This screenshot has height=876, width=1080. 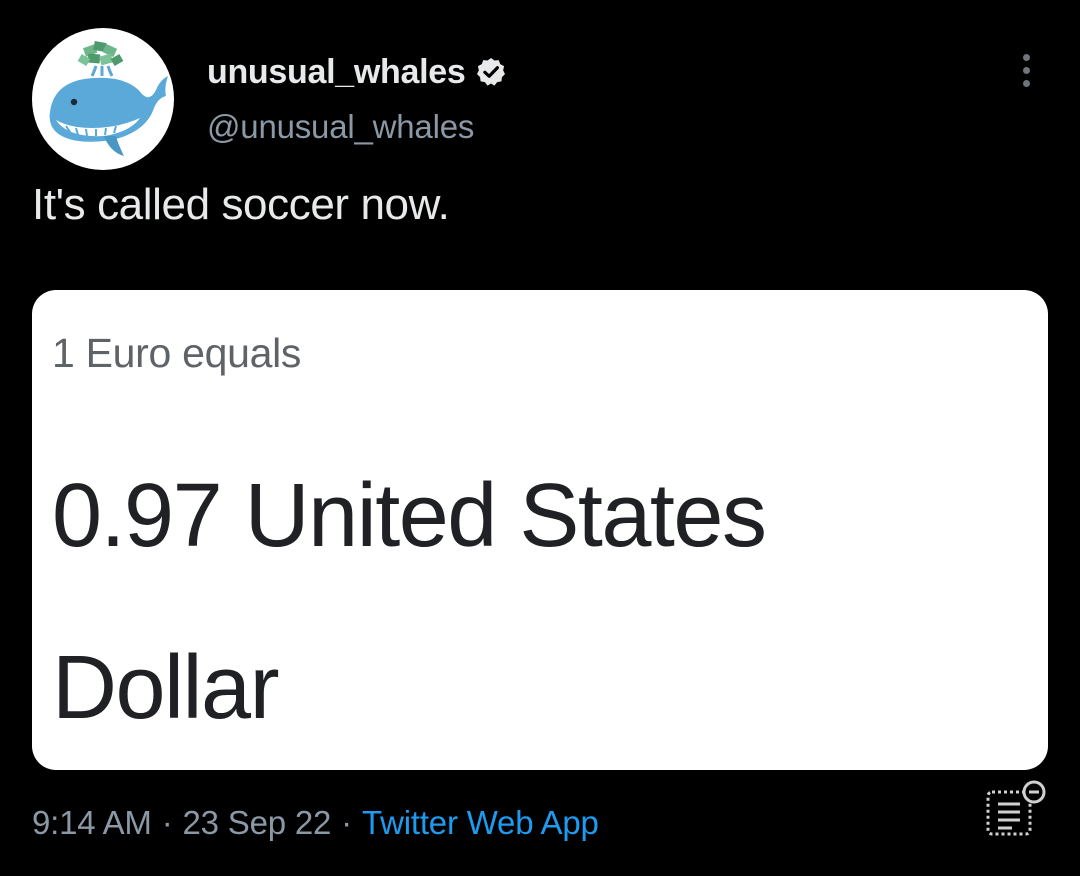 I want to click on handle: @unusual_whales, so click(x=340, y=127).